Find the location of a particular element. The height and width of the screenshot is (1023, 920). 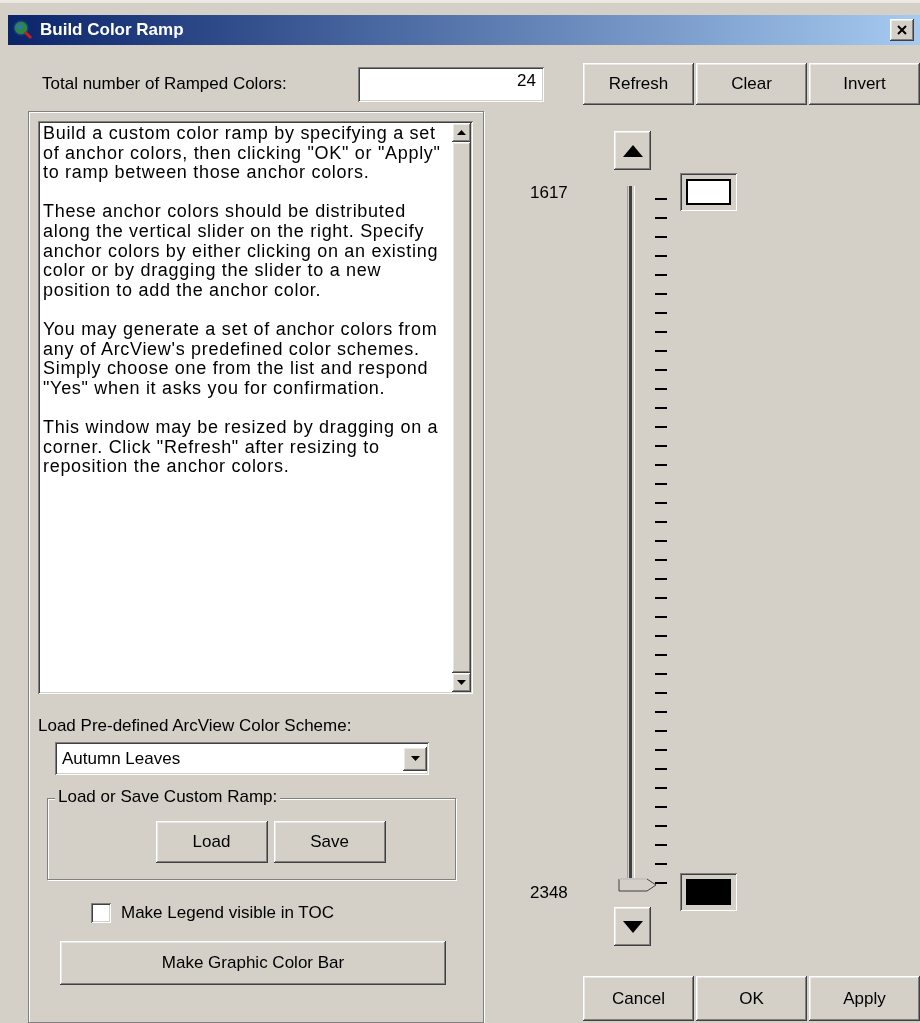

close-icon is located at coordinates (902, 30).